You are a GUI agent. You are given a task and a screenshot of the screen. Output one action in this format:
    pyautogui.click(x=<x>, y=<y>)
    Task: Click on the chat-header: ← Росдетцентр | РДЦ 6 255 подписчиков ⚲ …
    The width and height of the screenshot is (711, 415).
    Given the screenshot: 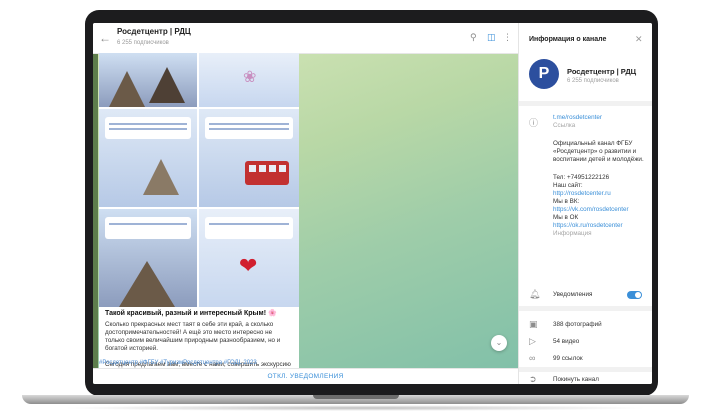 What is the action you would take?
    pyautogui.click(x=305, y=38)
    